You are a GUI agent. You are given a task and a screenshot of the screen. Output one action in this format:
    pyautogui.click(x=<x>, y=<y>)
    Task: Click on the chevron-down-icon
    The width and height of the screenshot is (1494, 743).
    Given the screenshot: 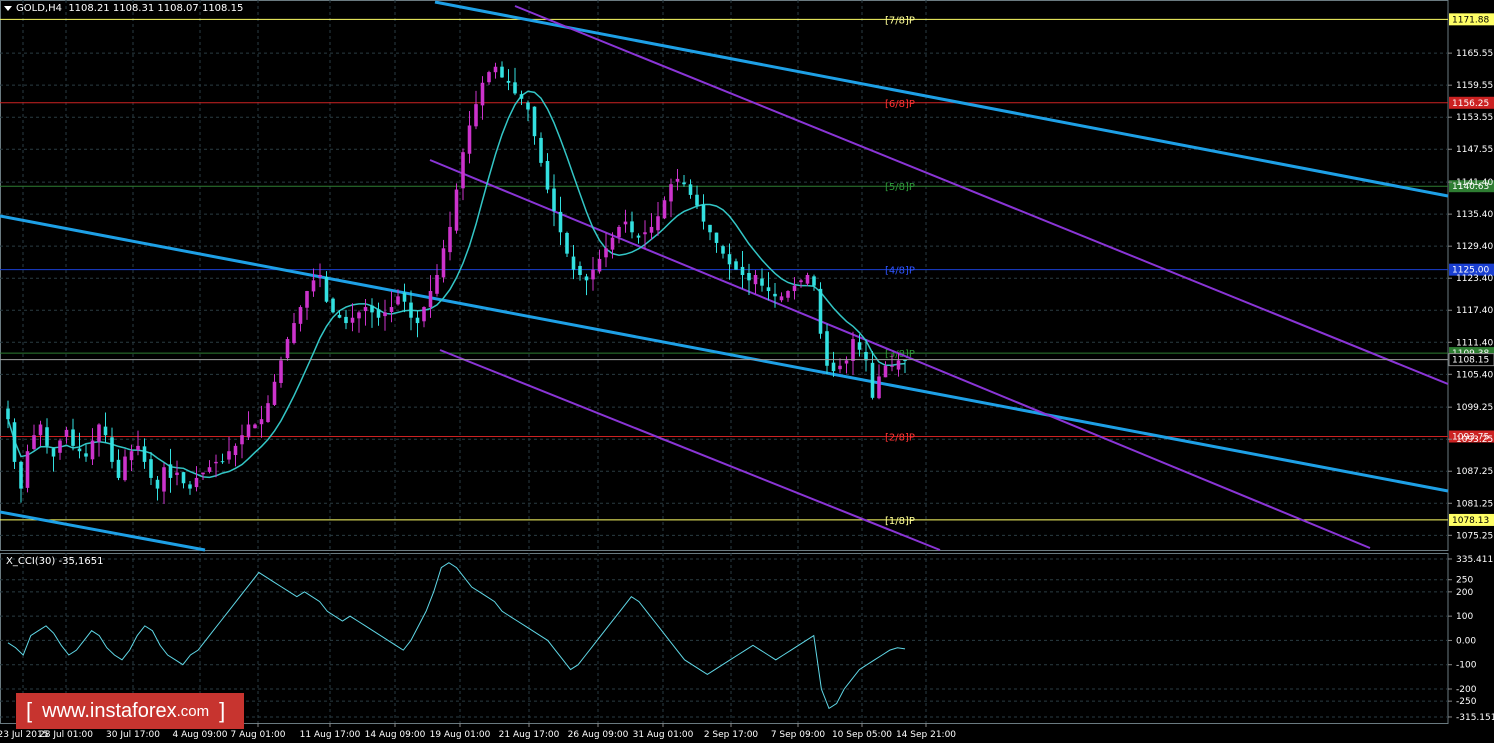 What is the action you would take?
    pyautogui.click(x=8, y=8)
    